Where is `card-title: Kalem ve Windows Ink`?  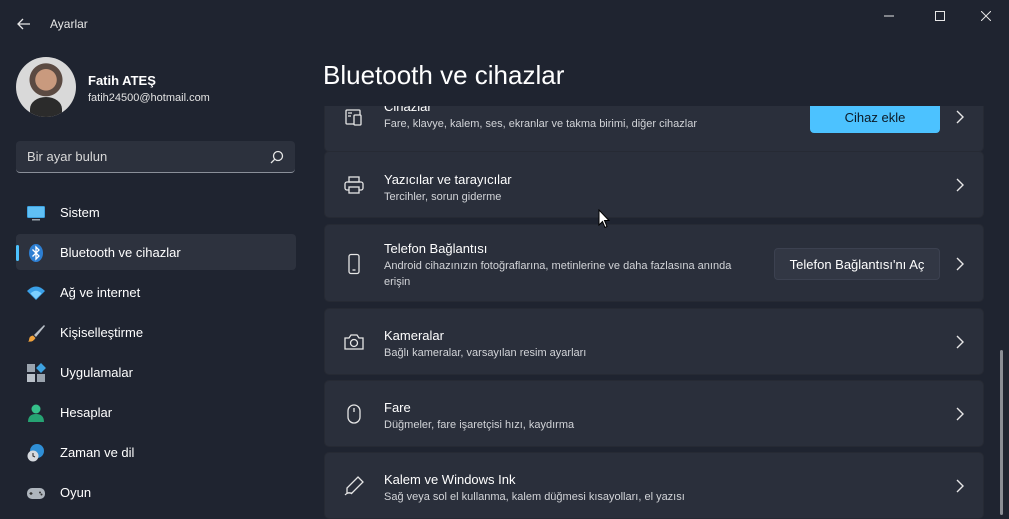
card-title: Kalem ve Windows Ink is located at coordinates (450, 479).